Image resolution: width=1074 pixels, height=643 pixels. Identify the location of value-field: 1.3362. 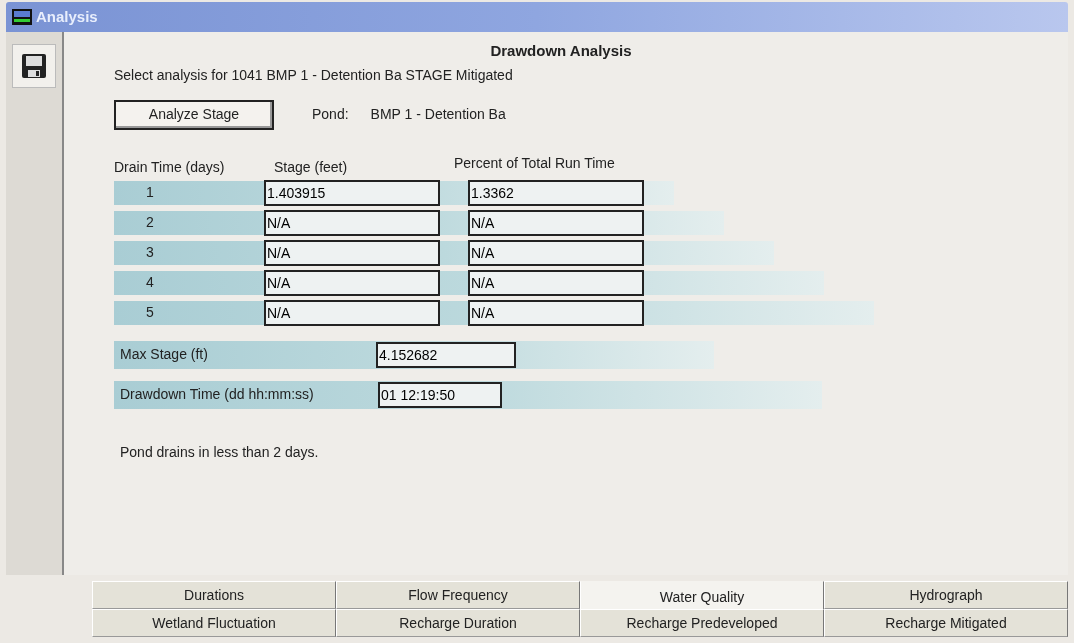
(556, 192).